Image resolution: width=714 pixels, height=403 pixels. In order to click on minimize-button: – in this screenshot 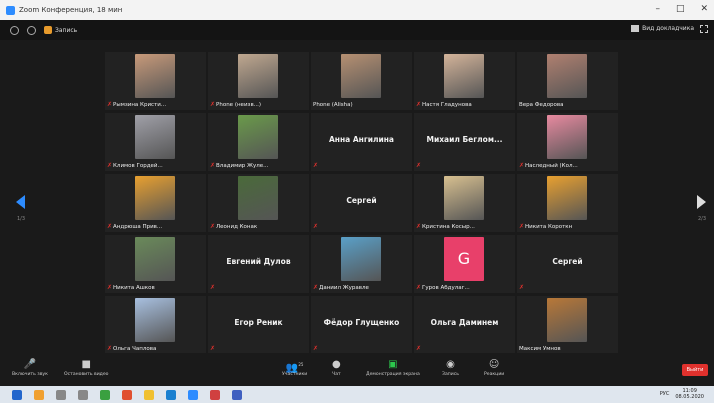, I will do `click(657, 9)`.